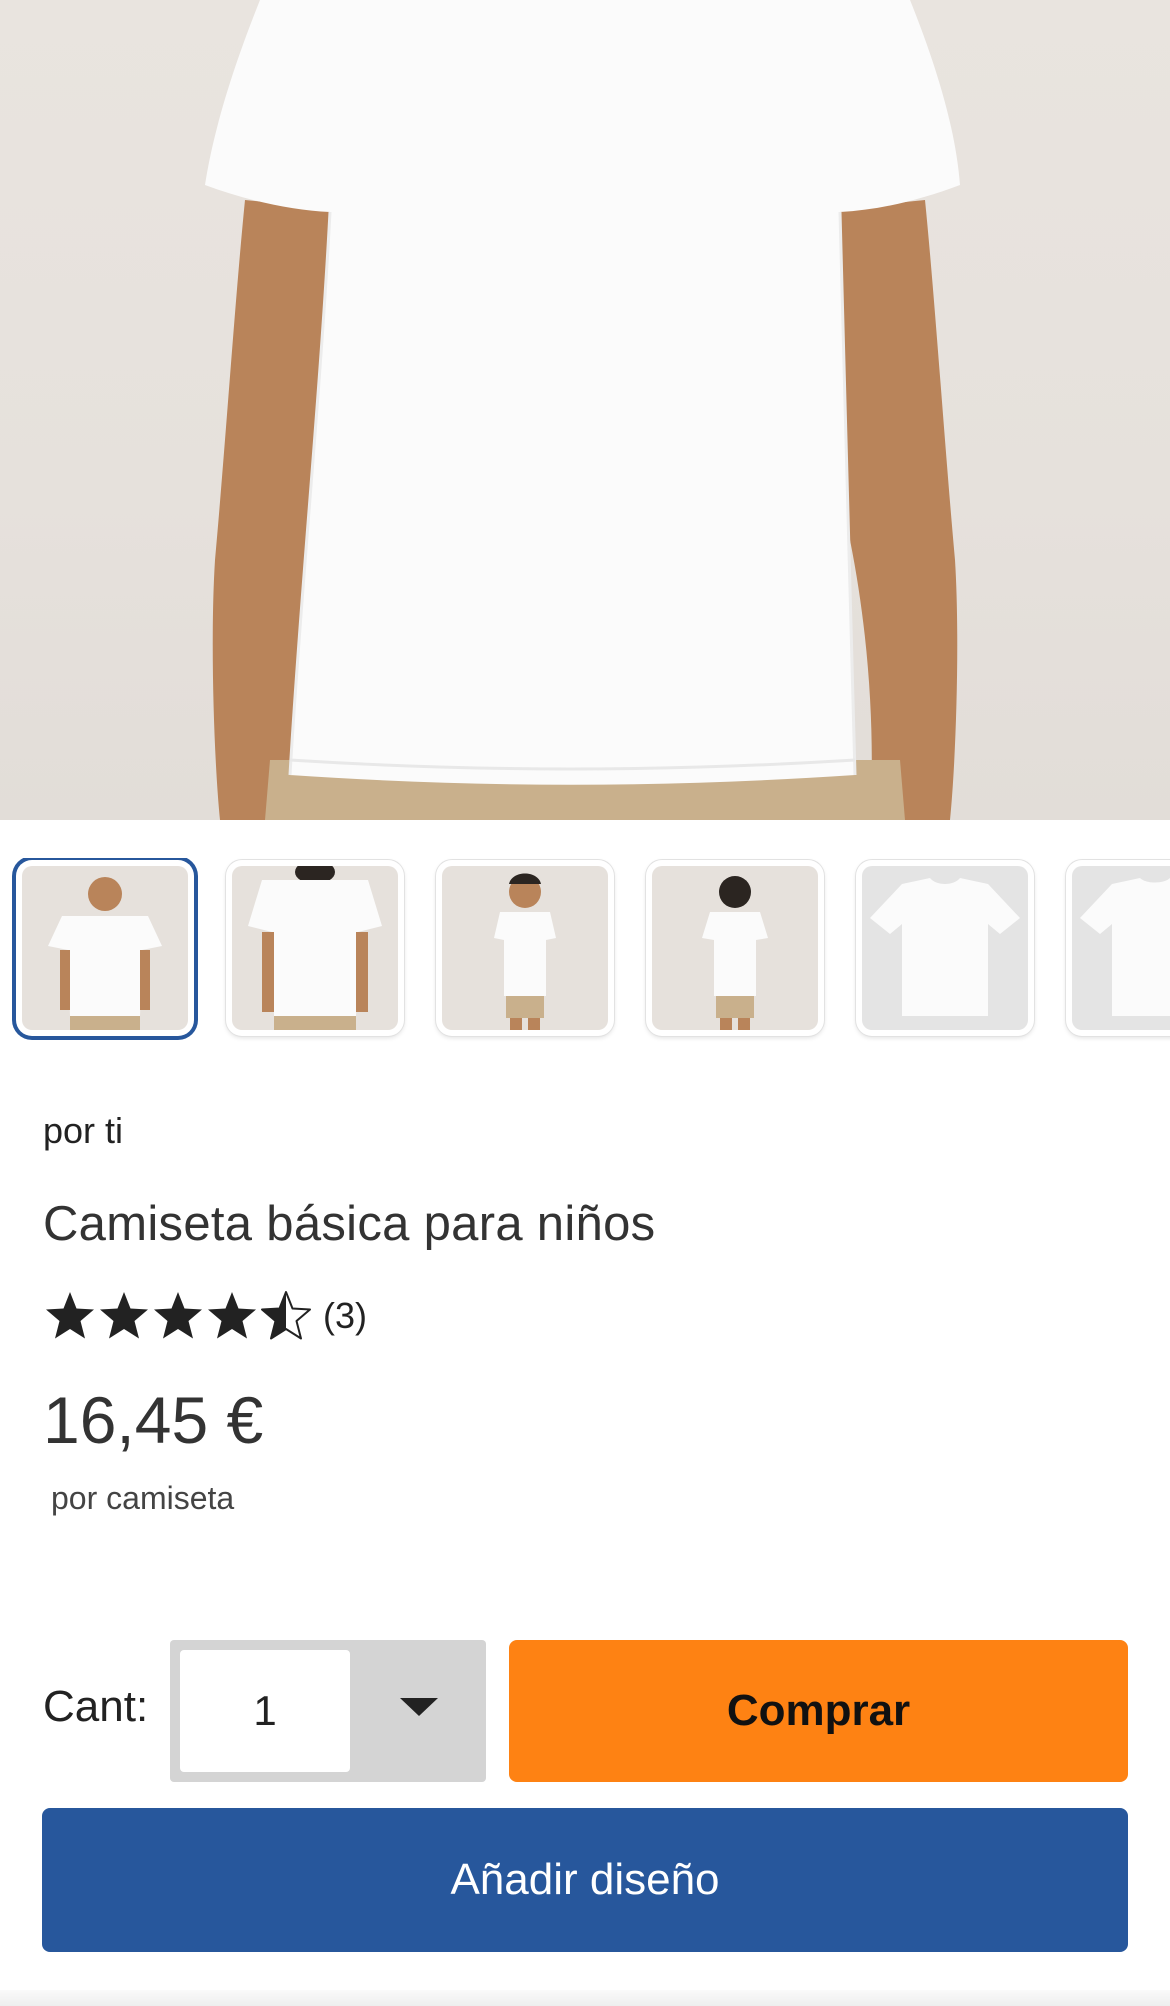  What do you see at coordinates (419, 1707) in the screenshot?
I see `chevron-down-icon` at bounding box center [419, 1707].